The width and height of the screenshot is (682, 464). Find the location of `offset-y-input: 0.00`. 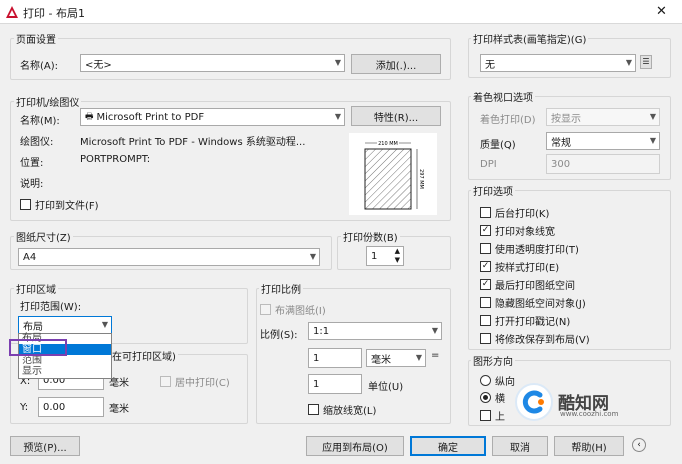

offset-y-input: 0.00 is located at coordinates (71, 407).